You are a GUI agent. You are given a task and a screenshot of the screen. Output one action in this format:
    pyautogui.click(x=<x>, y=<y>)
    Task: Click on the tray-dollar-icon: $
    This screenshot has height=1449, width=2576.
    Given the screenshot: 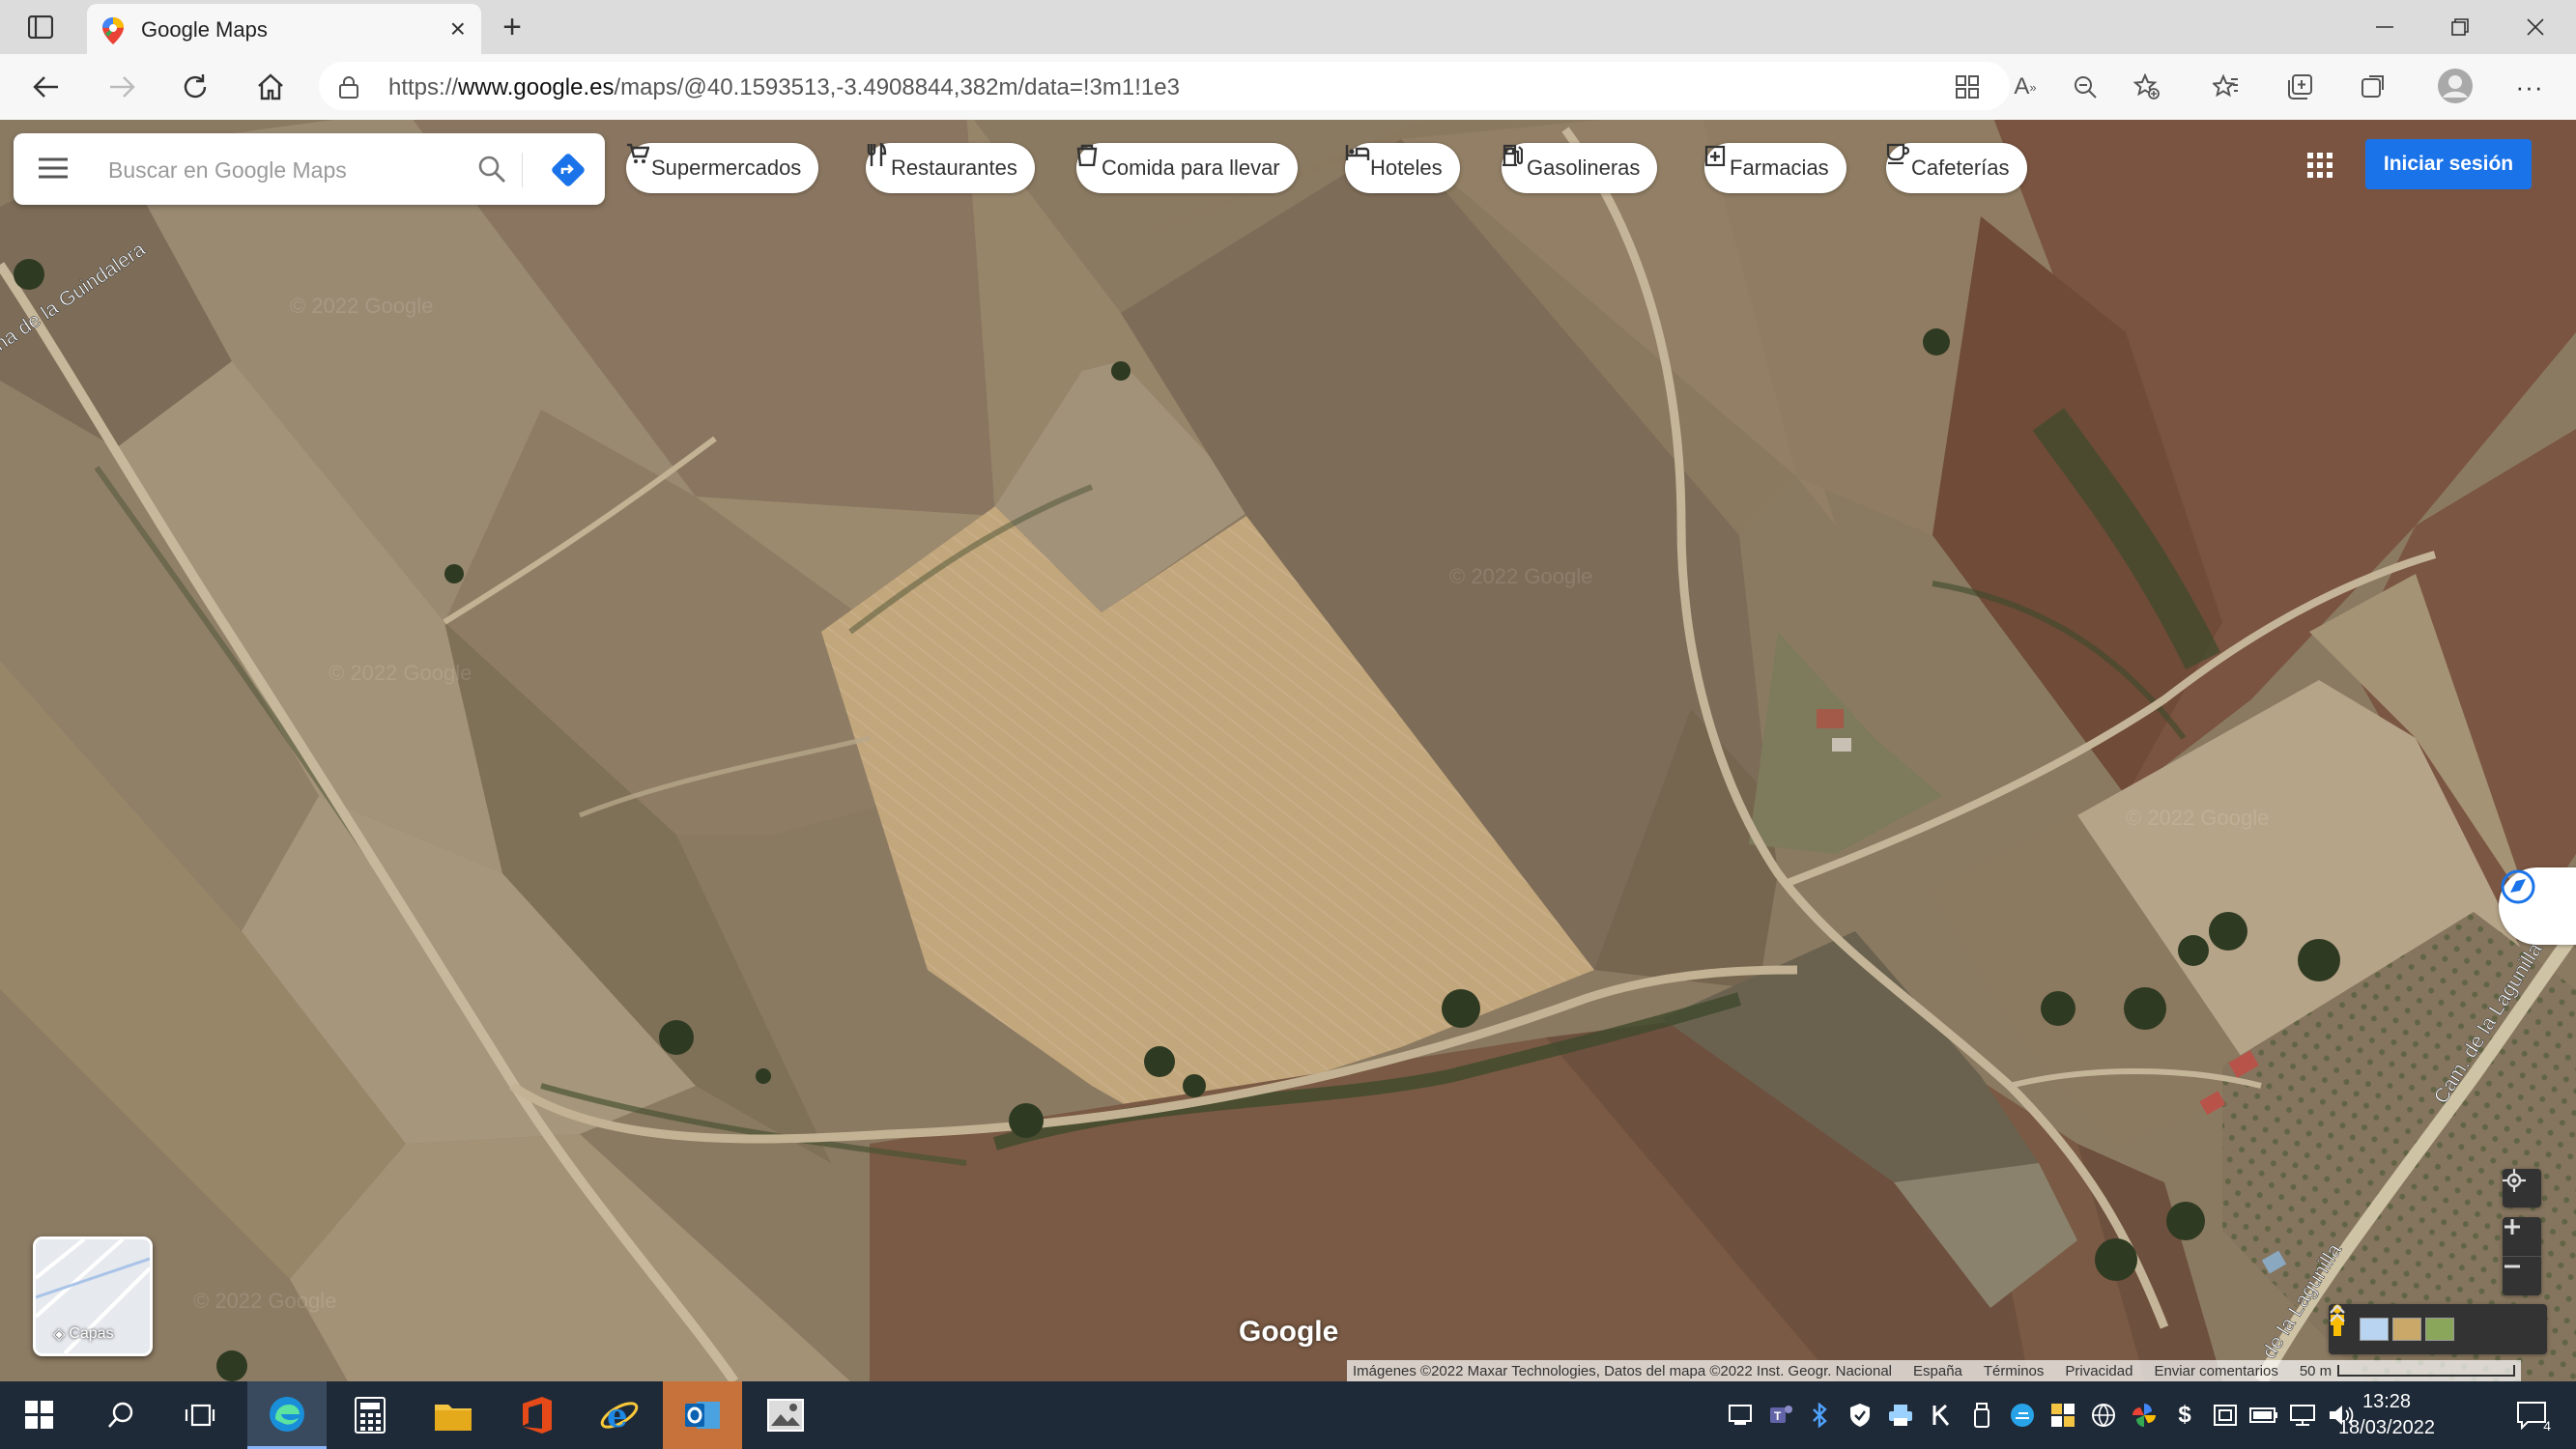 What is the action you would take?
    pyautogui.click(x=2185, y=1415)
    